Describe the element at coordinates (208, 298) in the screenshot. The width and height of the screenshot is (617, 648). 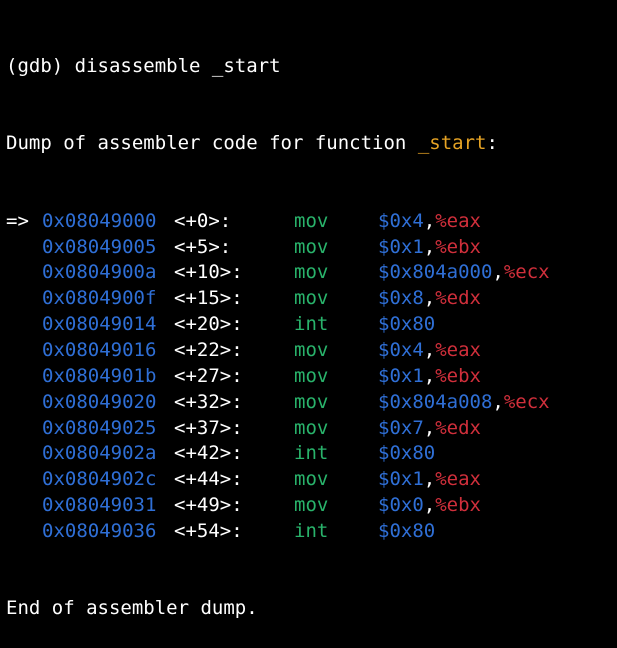
I see `instruction-offset: <+15>:` at that location.